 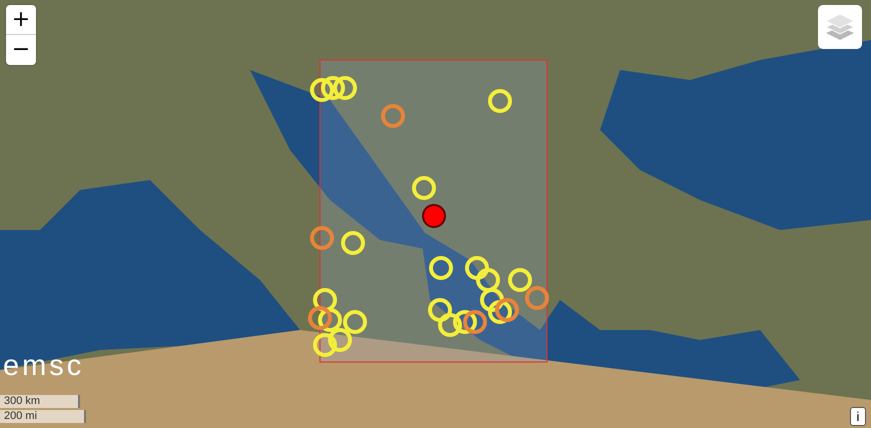 What do you see at coordinates (840, 27) in the screenshot?
I see `layers-icon` at bounding box center [840, 27].